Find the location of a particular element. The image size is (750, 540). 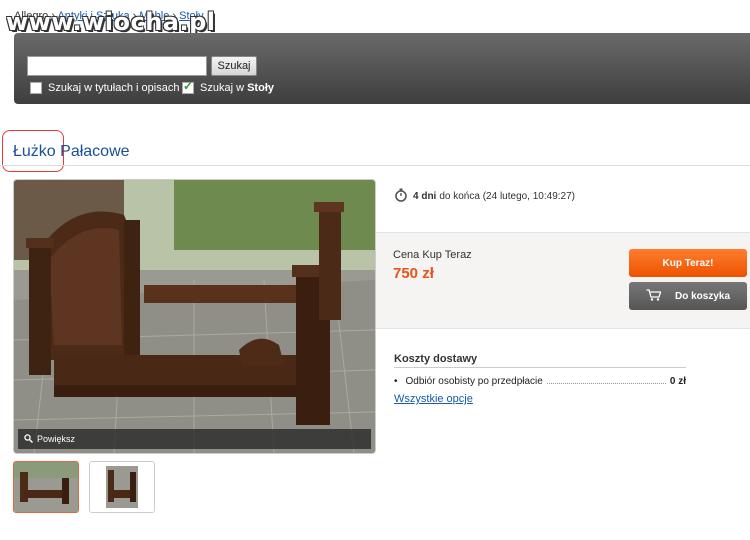

zoom-bar: Powiększ is located at coordinates (194, 439).